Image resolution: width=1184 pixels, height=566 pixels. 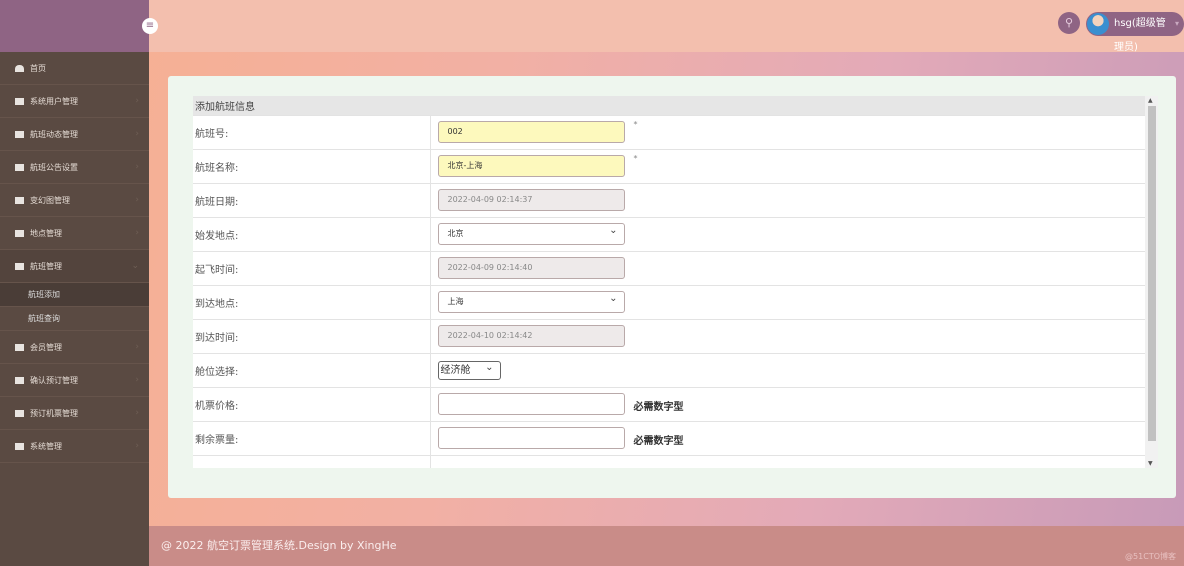 What do you see at coordinates (531, 268) in the screenshot?
I see `departure-time-input: 2022-04-09 02:14:40` at bounding box center [531, 268].